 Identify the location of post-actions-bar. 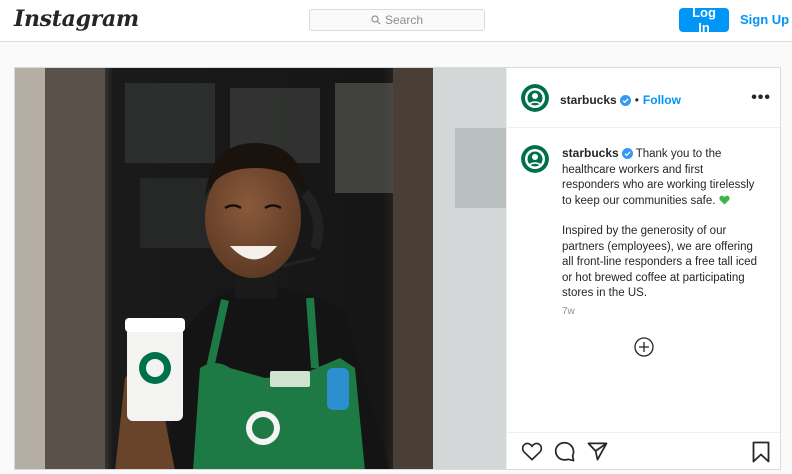
(643, 450).